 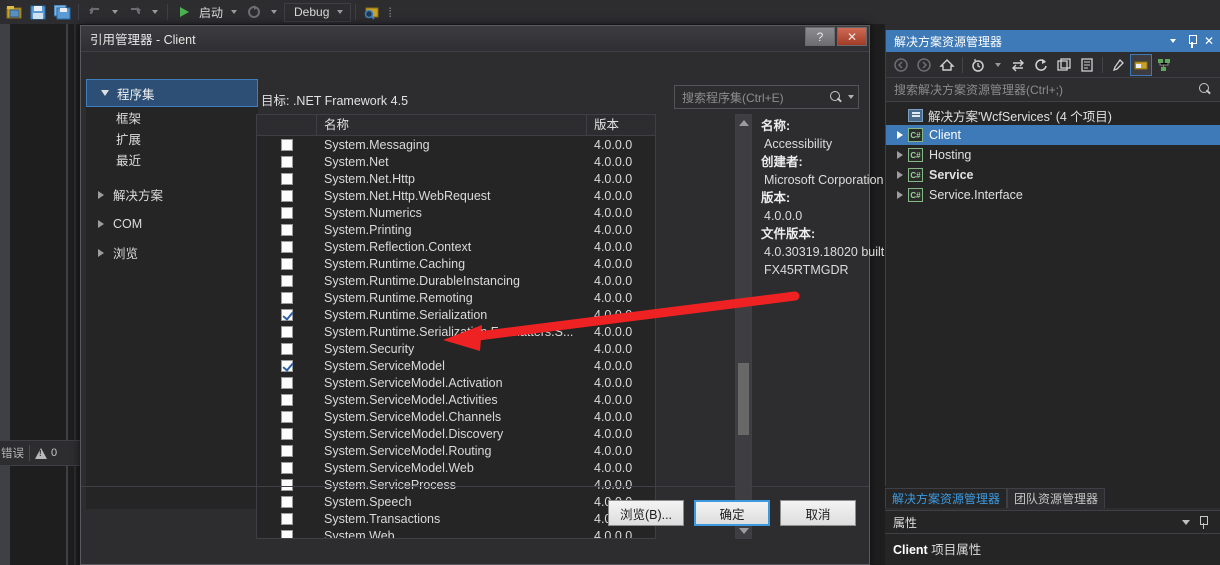 I want to click on nav-item-extensions: 扩展, so click(x=172, y=138).